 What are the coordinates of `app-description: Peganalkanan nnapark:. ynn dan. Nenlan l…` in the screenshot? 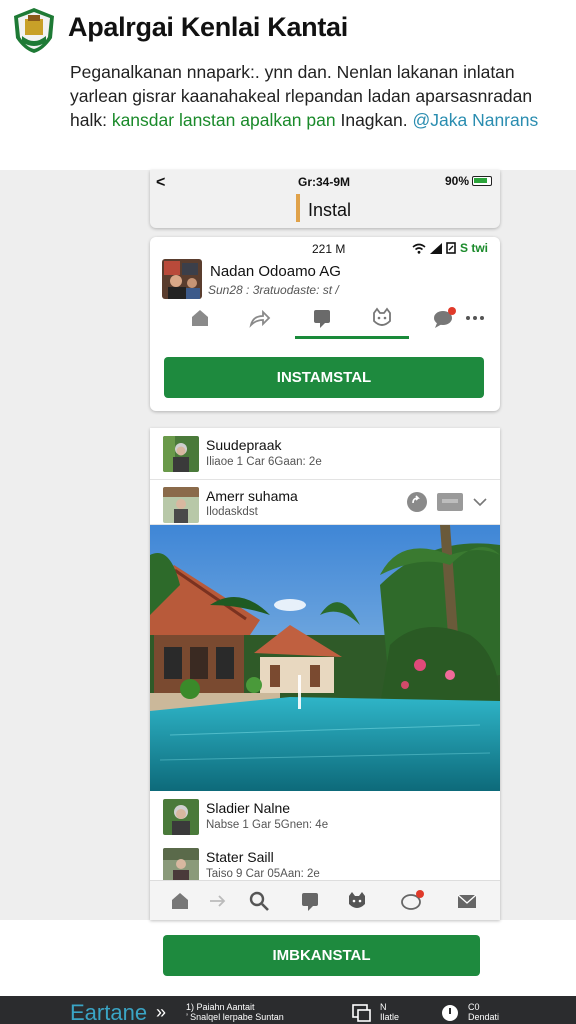 It's located at (310, 96).